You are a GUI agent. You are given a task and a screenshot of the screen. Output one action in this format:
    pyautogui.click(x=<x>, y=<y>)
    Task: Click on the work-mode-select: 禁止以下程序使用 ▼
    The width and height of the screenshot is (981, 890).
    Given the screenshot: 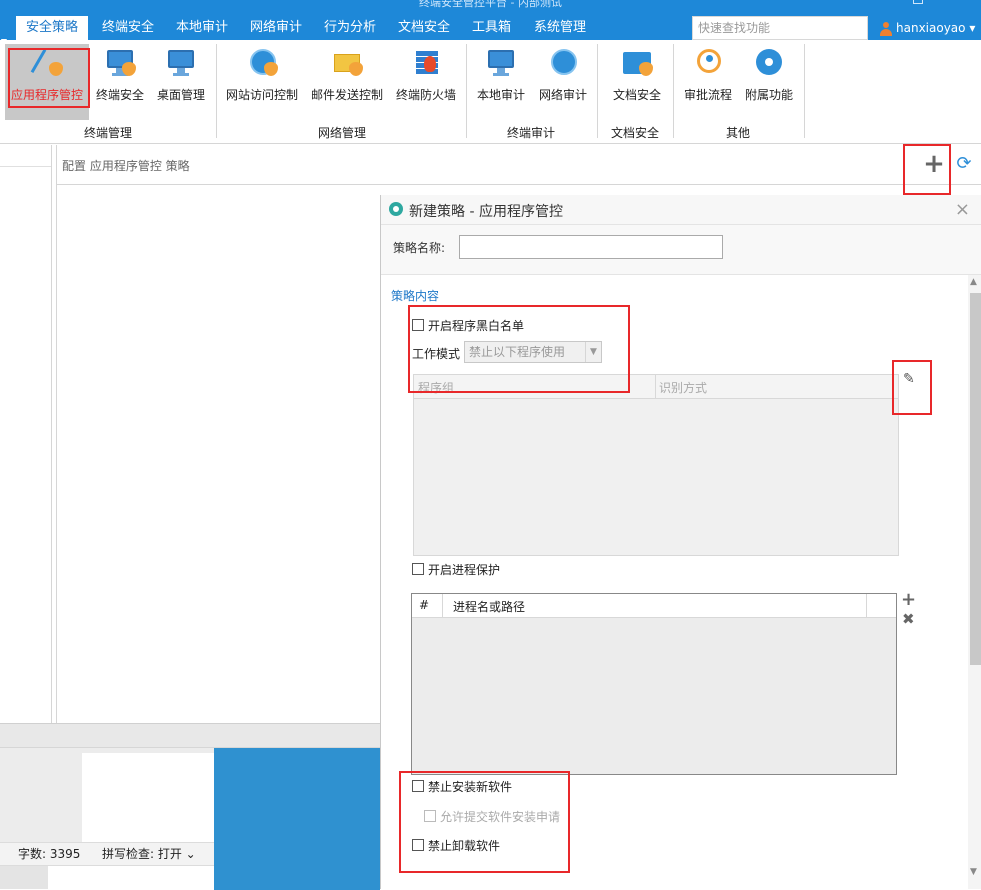 What is the action you would take?
    pyautogui.click(x=533, y=352)
    